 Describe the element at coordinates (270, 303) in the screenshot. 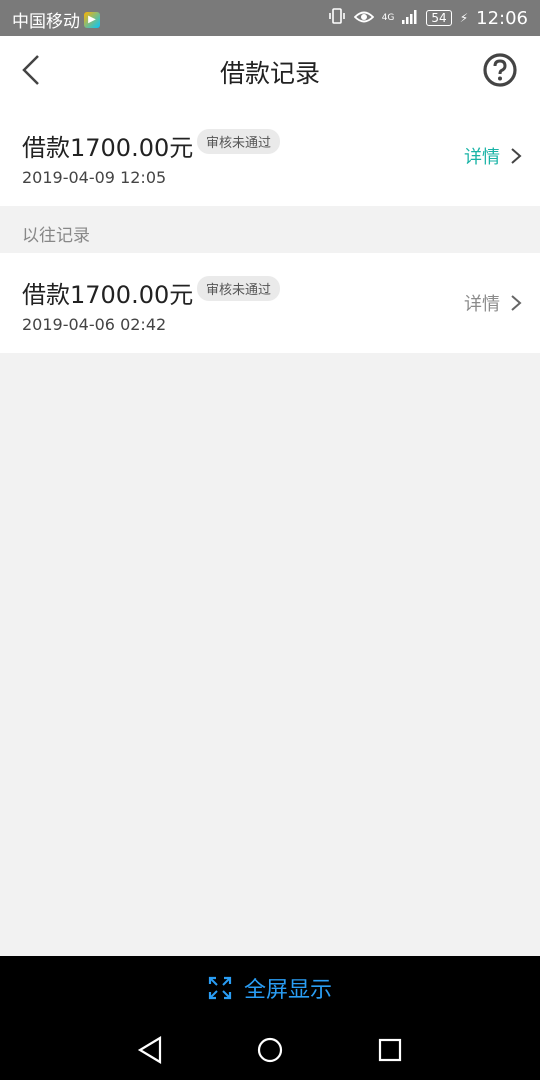

I see `loan-record-past: 借款1700.00元 审核未通过 2019-04-06 02:42 详情` at that location.